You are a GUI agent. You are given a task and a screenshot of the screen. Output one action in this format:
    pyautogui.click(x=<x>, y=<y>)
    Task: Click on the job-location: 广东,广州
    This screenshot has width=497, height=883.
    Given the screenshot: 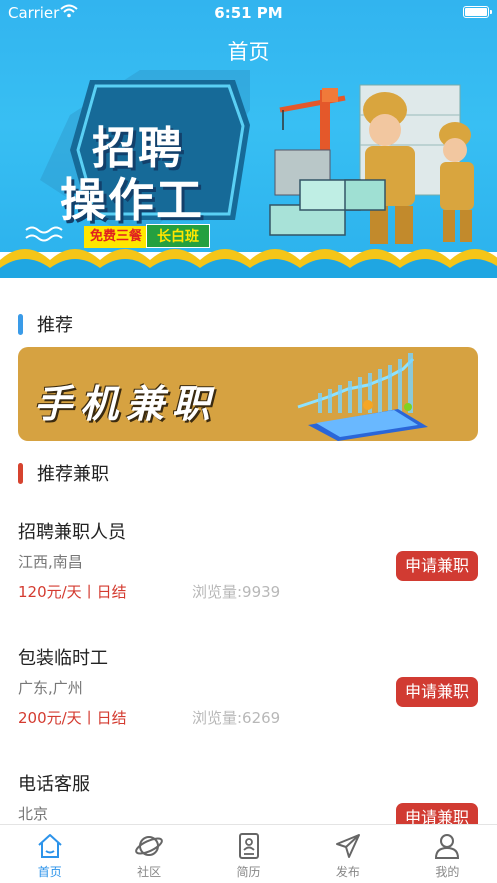 What is the action you would take?
    pyautogui.click(x=50, y=688)
    